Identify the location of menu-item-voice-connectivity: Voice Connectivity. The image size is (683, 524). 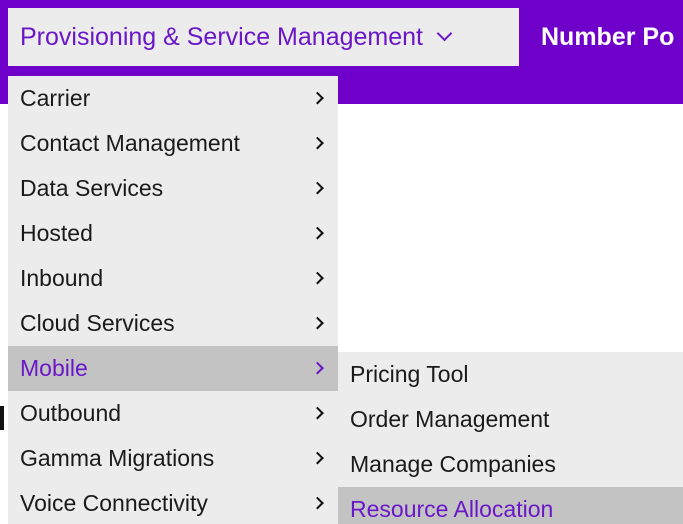
(173, 502).